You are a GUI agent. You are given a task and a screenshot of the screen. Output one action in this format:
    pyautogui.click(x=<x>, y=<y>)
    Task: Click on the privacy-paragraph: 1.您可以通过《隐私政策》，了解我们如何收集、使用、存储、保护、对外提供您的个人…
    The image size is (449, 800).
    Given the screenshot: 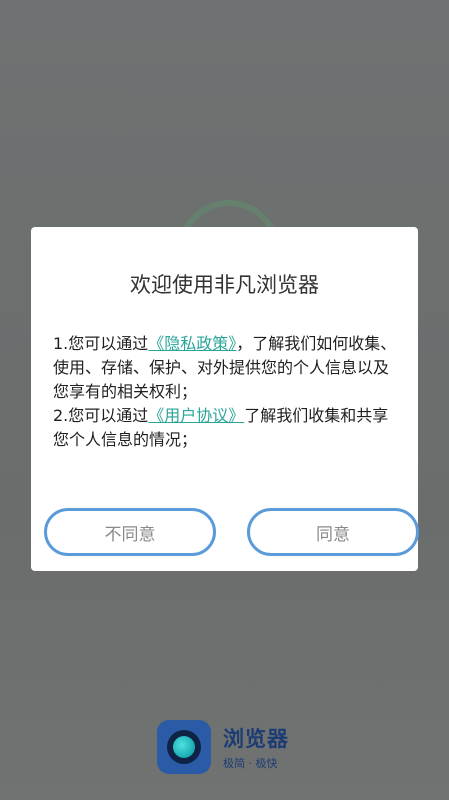 What is the action you would take?
    pyautogui.click(x=228, y=368)
    